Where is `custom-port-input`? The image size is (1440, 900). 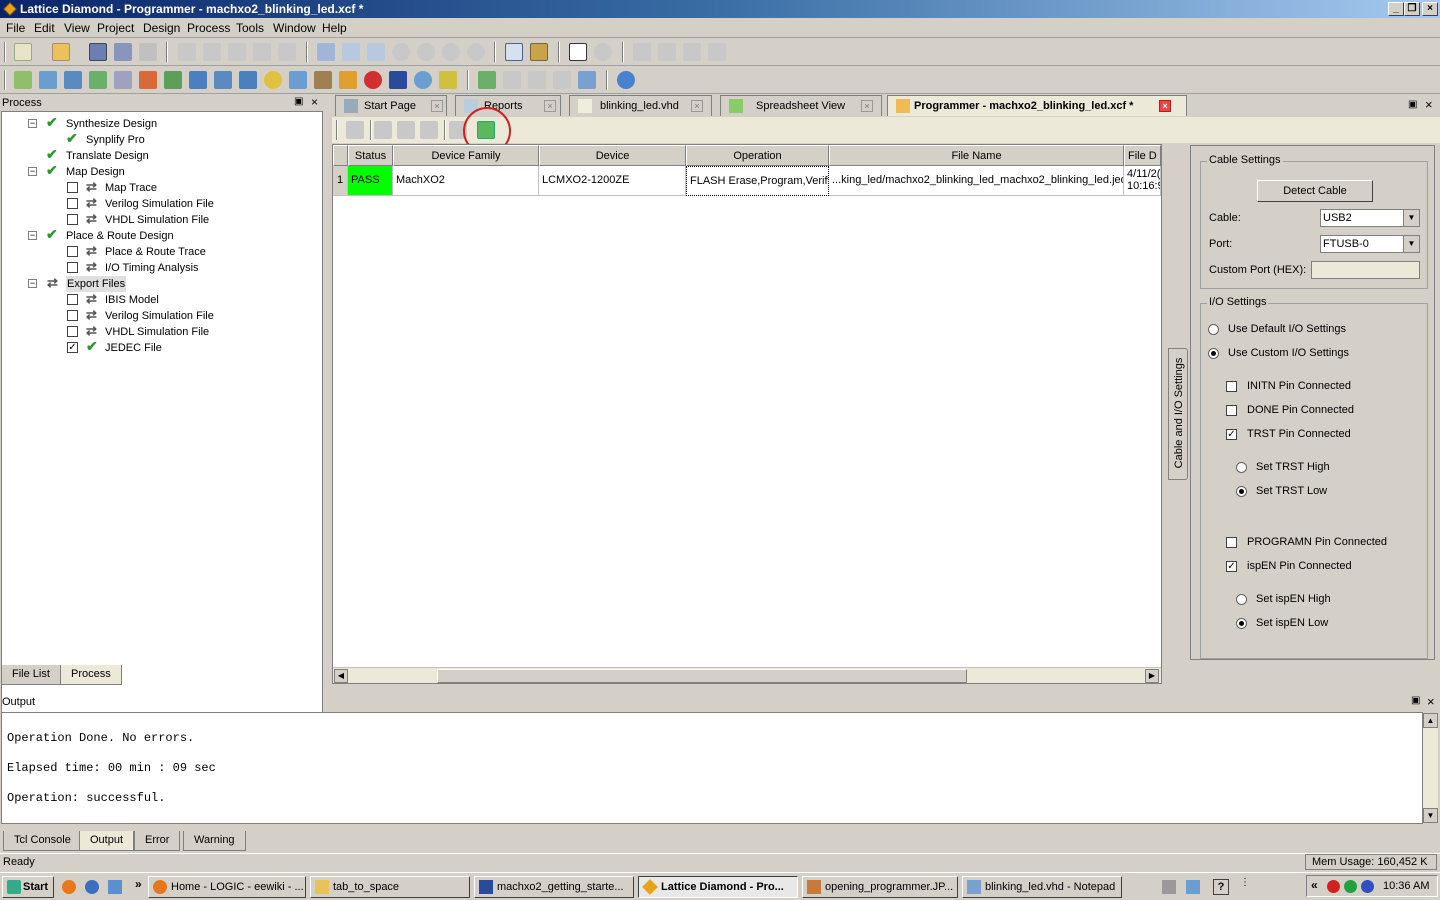
custom-port-input is located at coordinates (1365, 270).